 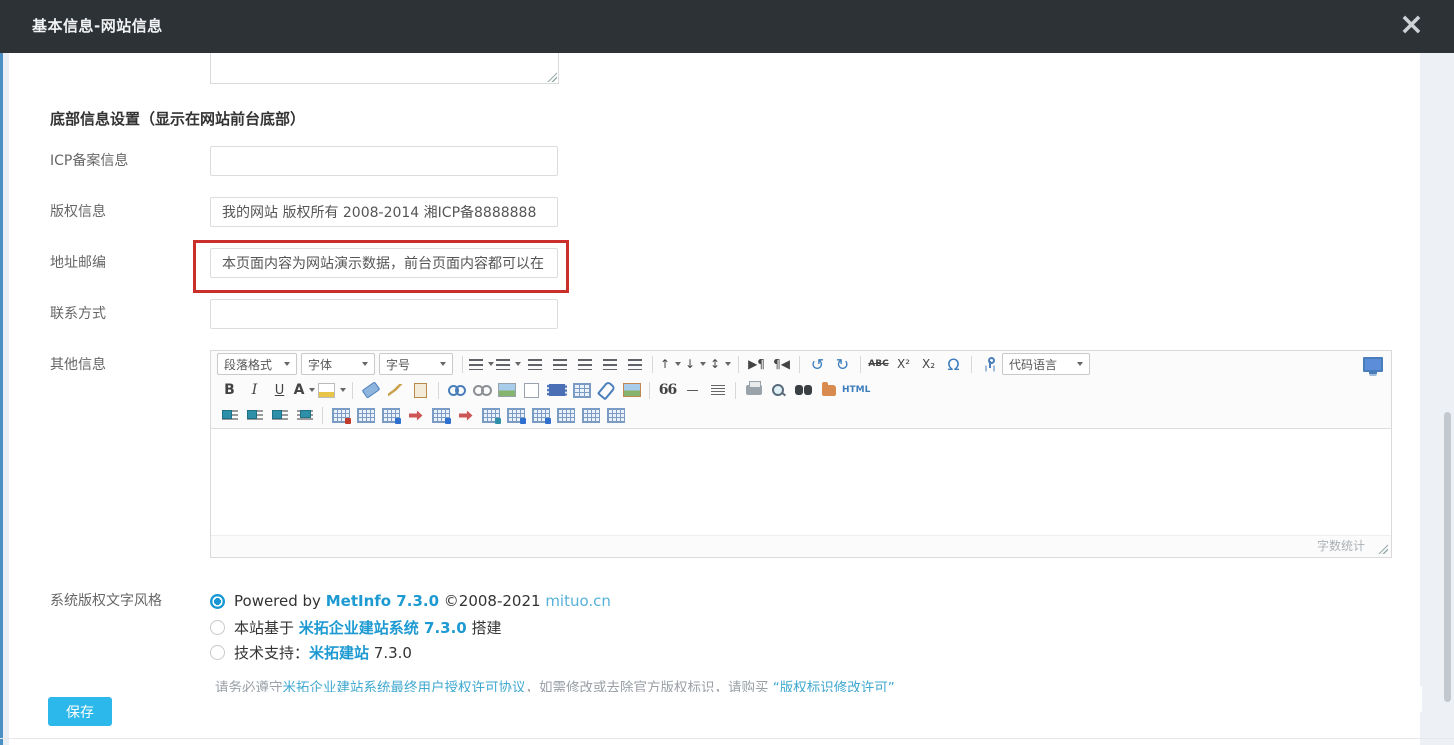 I want to click on underline-button: U, so click(x=279, y=390).